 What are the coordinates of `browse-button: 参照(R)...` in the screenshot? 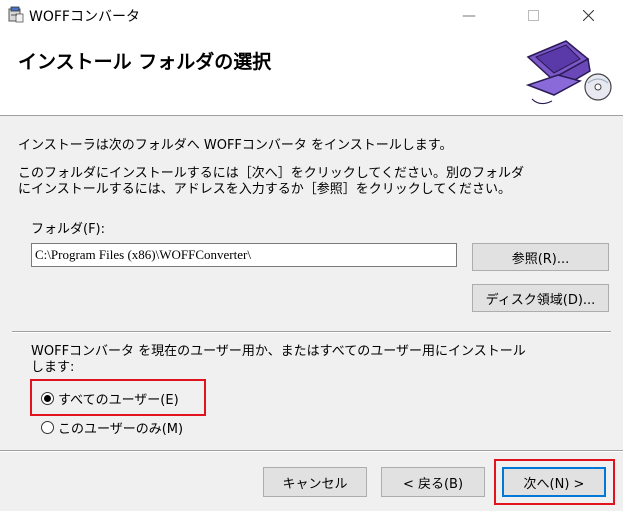 It's located at (540, 257).